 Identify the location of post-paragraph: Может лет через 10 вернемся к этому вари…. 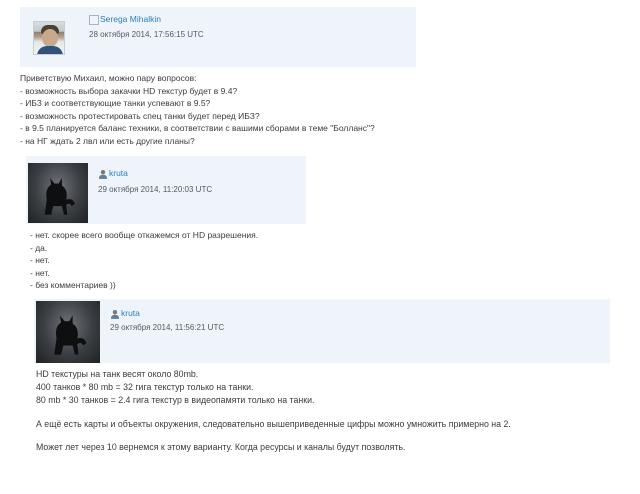
(221, 446).